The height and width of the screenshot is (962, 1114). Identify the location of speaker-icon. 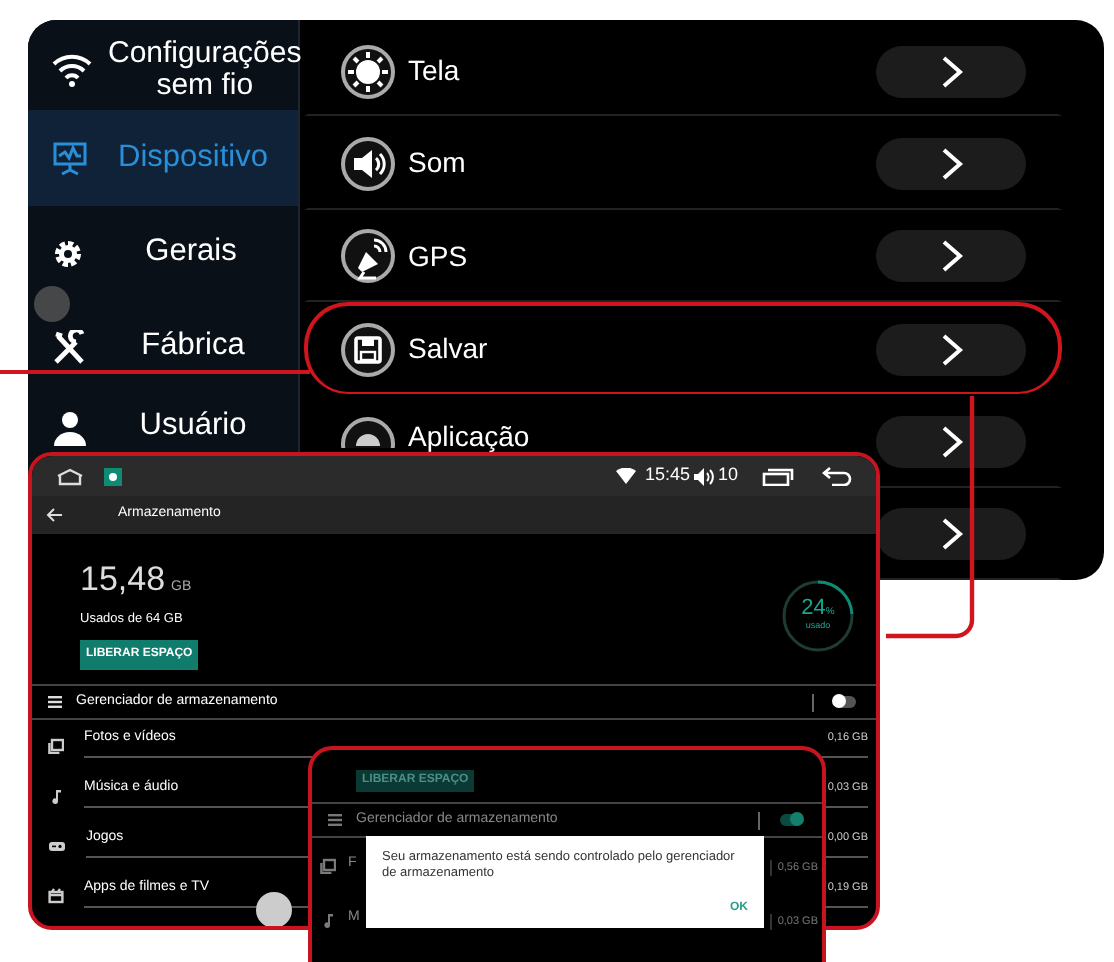
(368, 163).